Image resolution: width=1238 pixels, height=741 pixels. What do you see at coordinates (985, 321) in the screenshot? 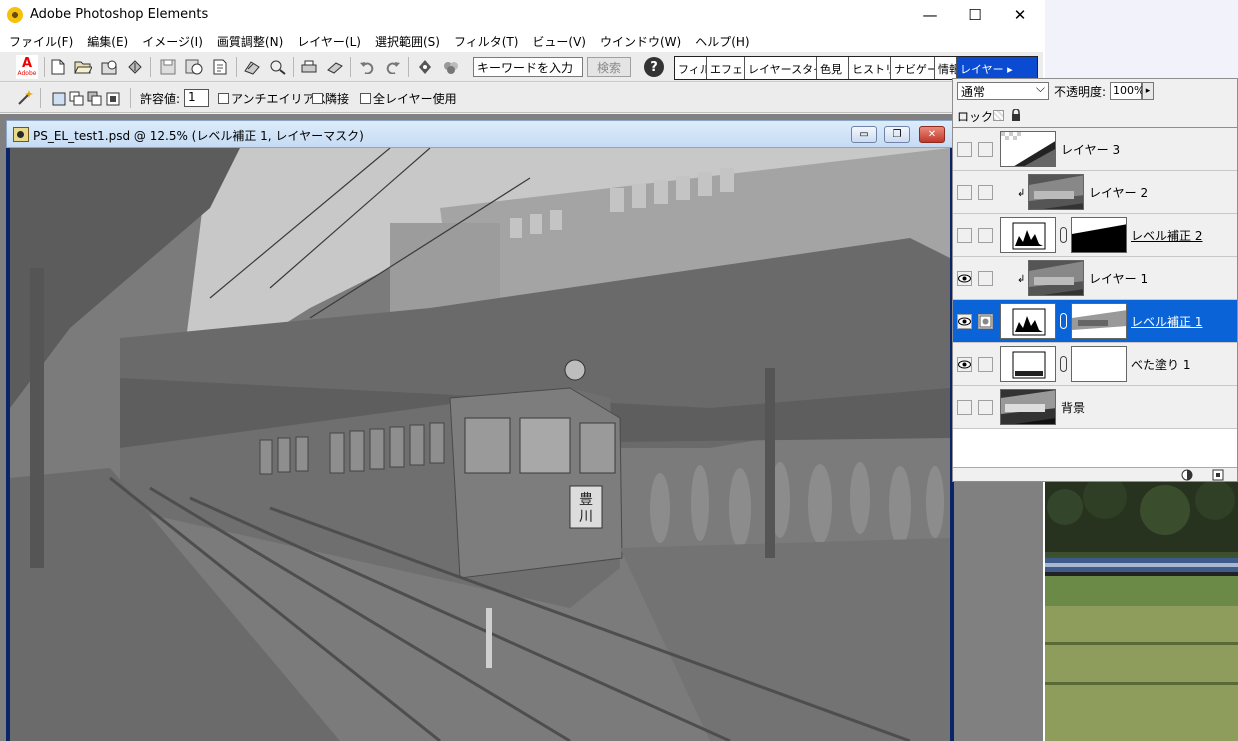
I see `mask-edit-indicator` at bounding box center [985, 321].